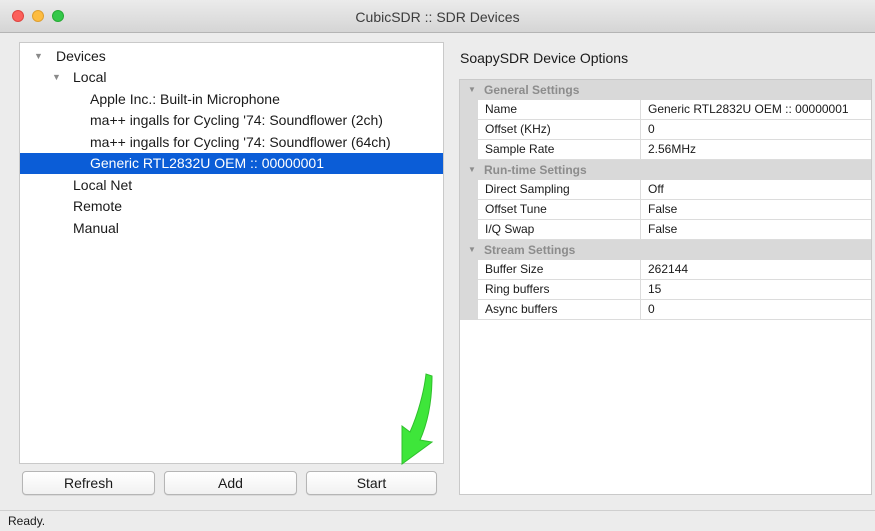 Image resolution: width=875 pixels, height=531 pixels. Describe the element at coordinates (96, 228) in the screenshot. I see `tree-item-label: Manual` at that location.